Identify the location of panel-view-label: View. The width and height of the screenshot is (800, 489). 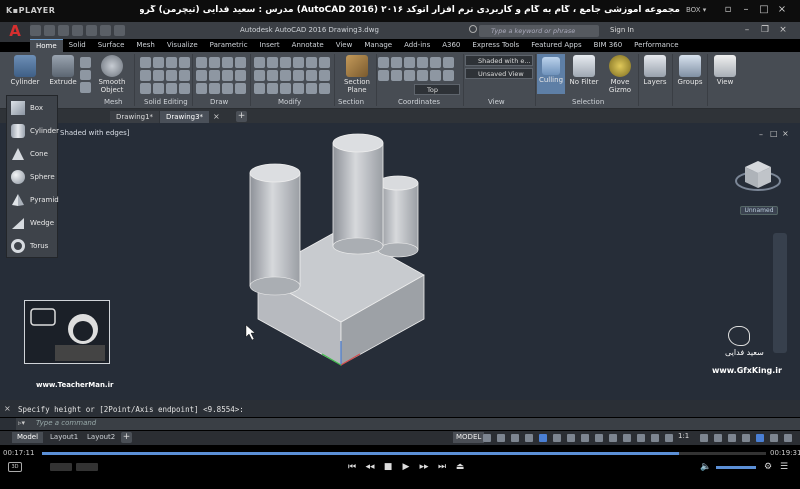
(496, 102).